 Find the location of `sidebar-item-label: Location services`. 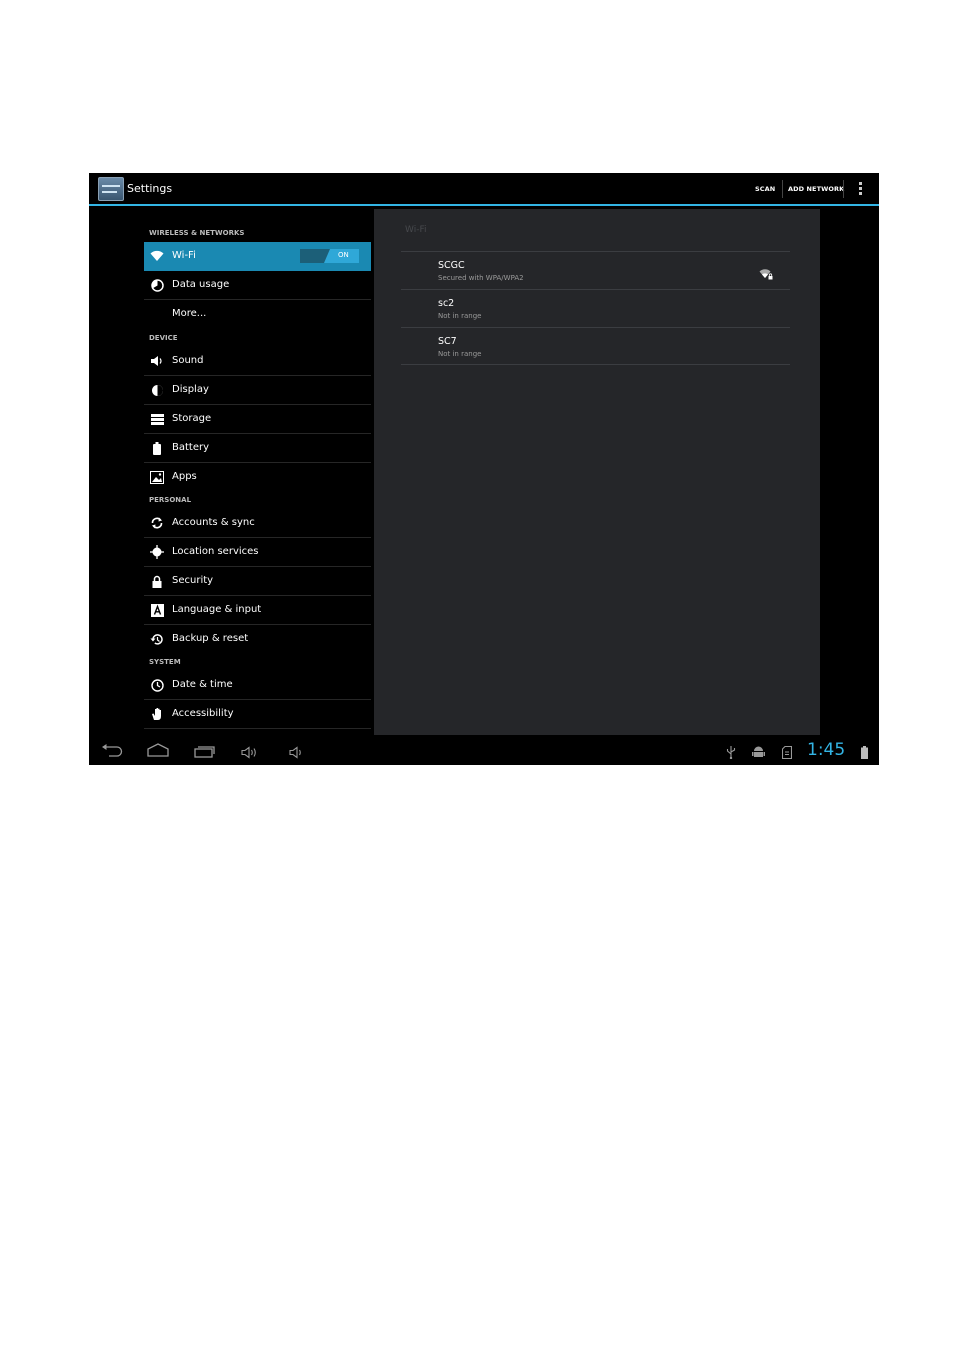

sidebar-item-label: Location services is located at coordinates (215, 551).